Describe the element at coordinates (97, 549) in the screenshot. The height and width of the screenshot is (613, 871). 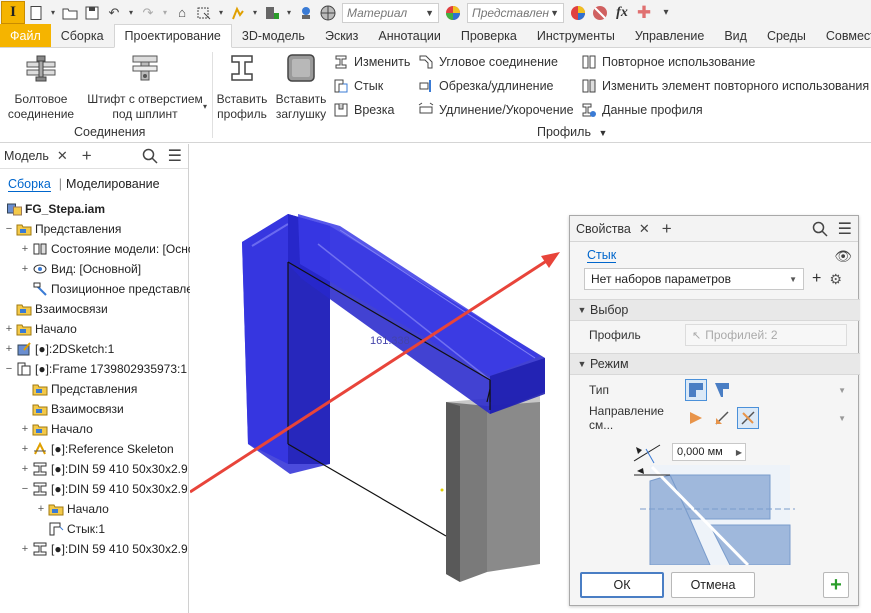
I see `tree-node: + [●]:DIN 59 410 50x30x2.9 -` at that location.